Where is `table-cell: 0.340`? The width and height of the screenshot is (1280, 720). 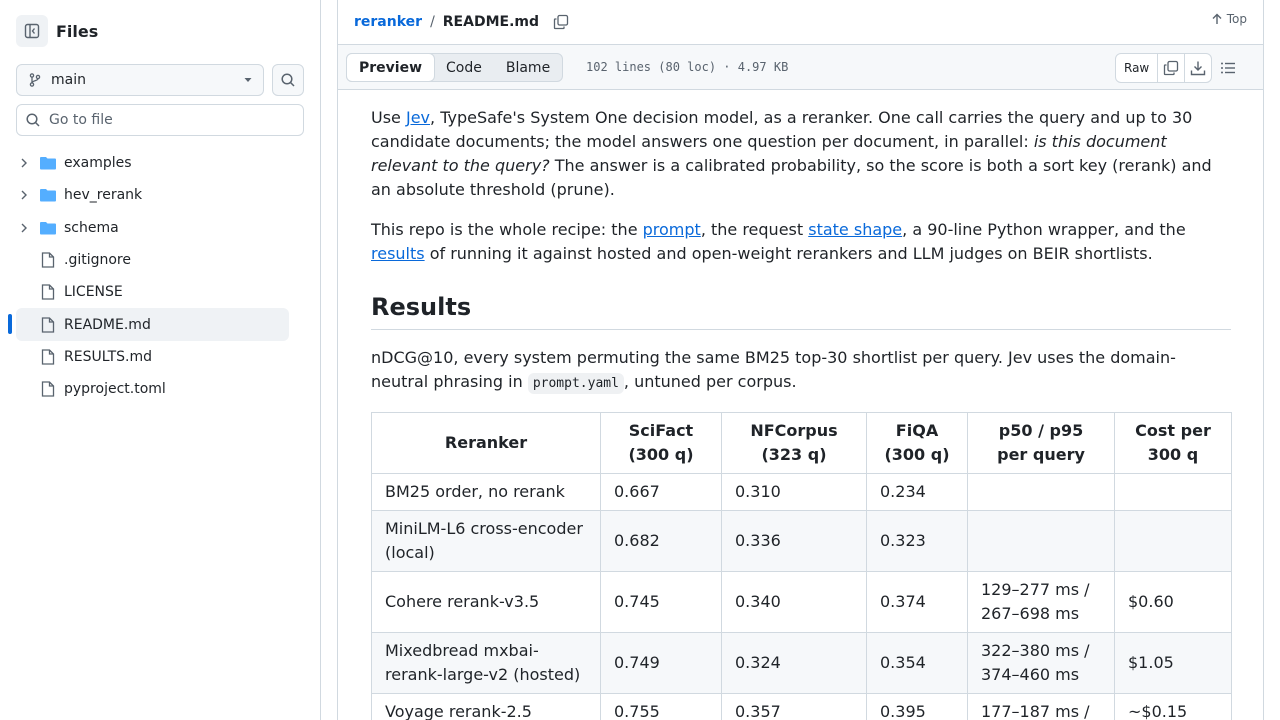
table-cell: 0.340 is located at coordinates (794, 602).